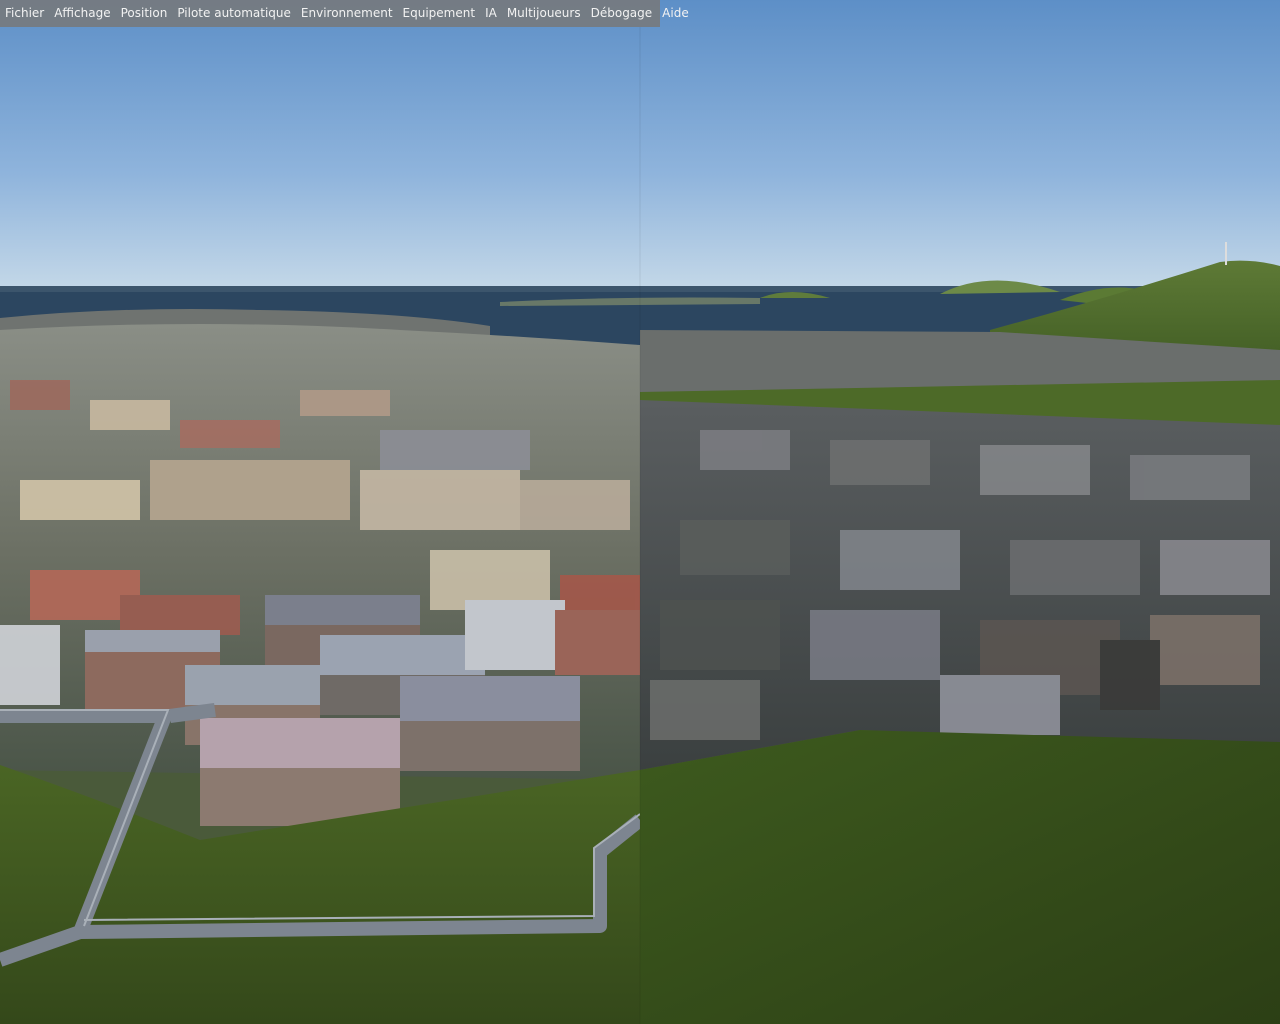  I want to click on grass-foreground-right, so click(960, 877).